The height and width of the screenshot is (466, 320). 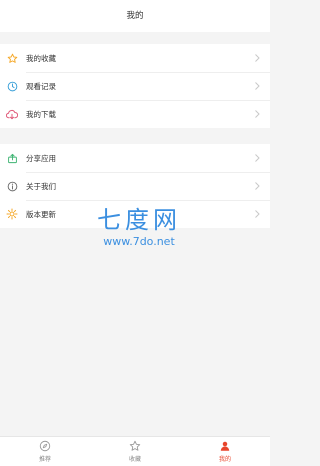 I want to click on menu-item-downloads: 我的下载, so click(x=135, y=114).